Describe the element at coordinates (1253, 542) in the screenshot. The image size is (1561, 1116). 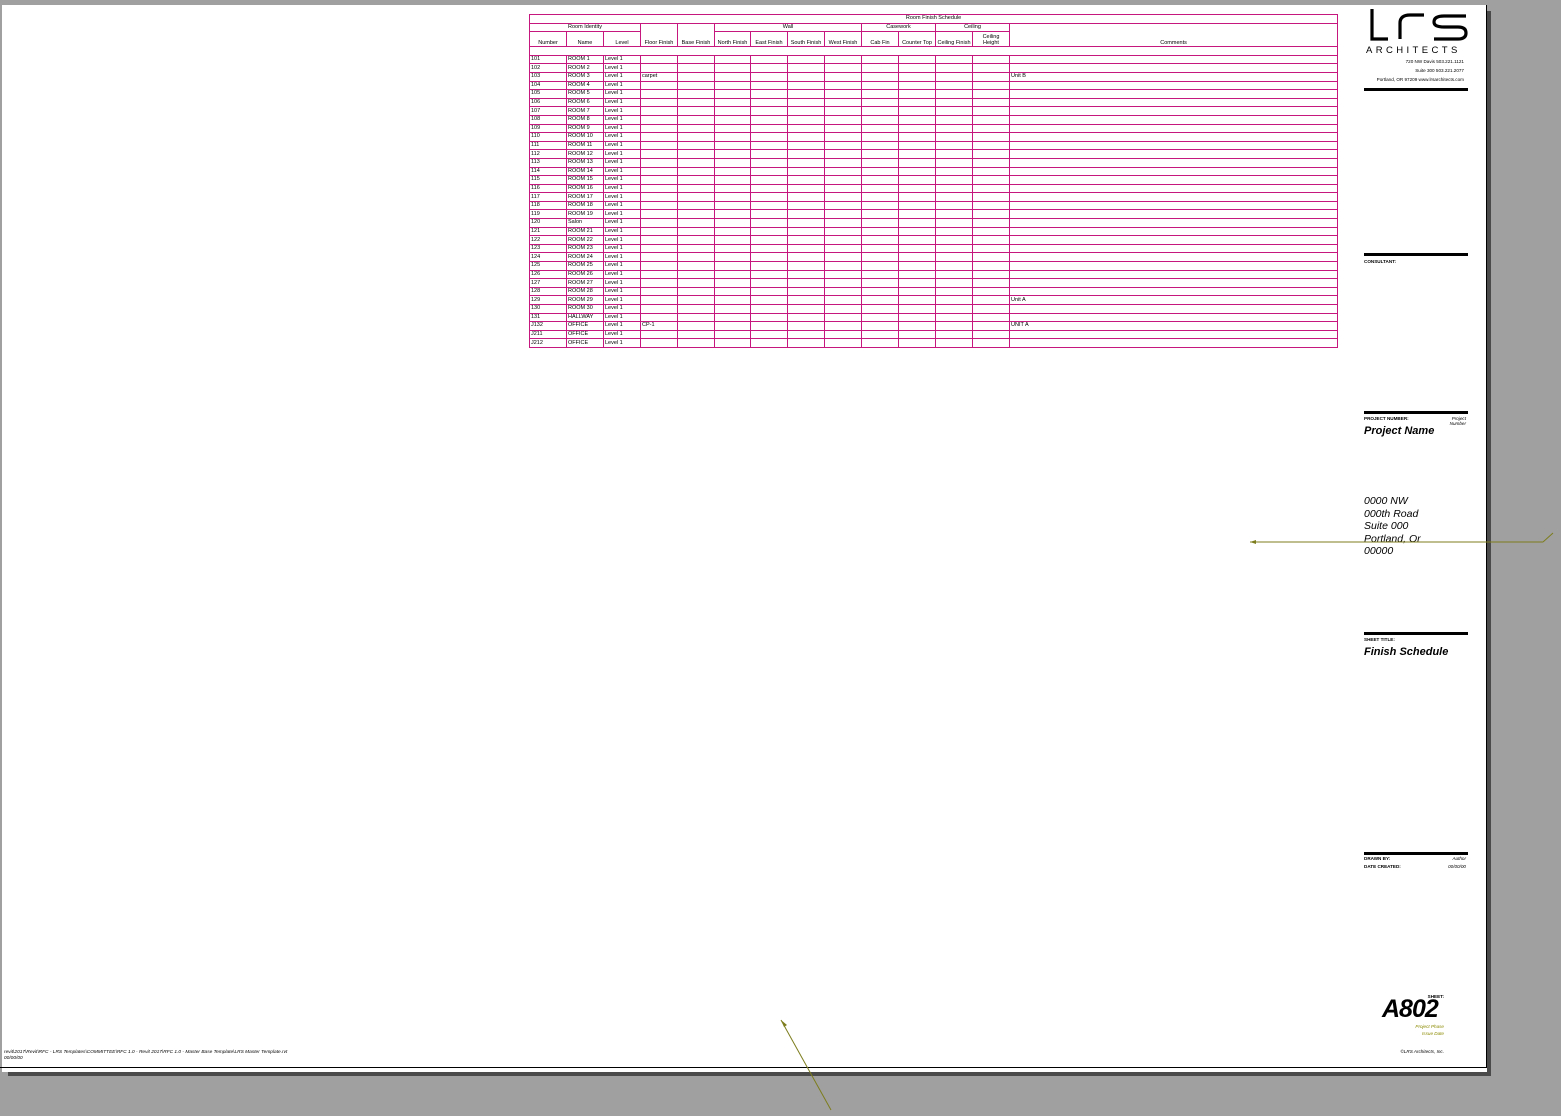
I see `leader-arrow-address` at that location.